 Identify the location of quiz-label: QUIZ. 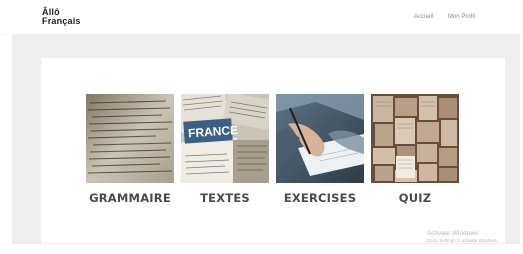
(415, 198).